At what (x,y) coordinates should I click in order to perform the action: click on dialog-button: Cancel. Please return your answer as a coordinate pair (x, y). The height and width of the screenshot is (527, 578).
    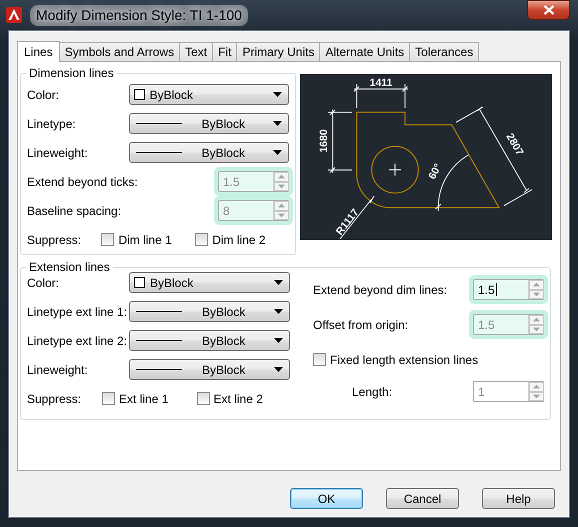
    Looking at the image, I should click on (422, 498).